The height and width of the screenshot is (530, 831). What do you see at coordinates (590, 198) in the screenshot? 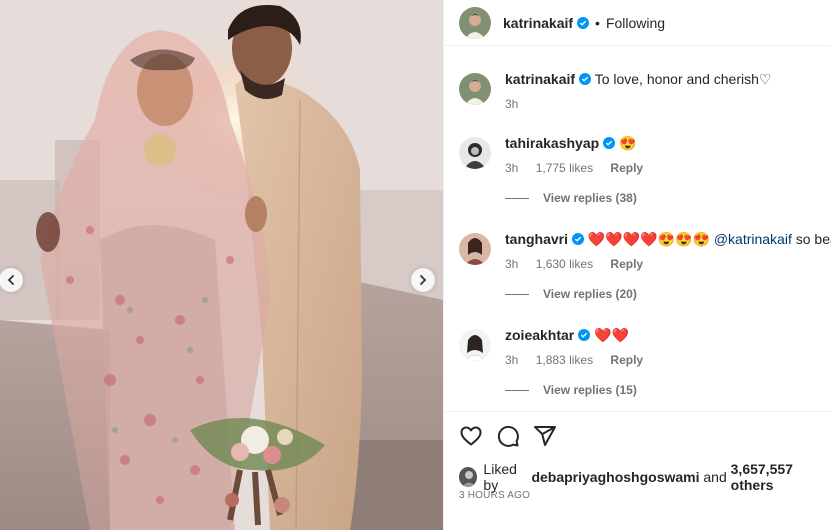
I see `view-replies-label: View replies (38)` at bounding box center [590, 198].